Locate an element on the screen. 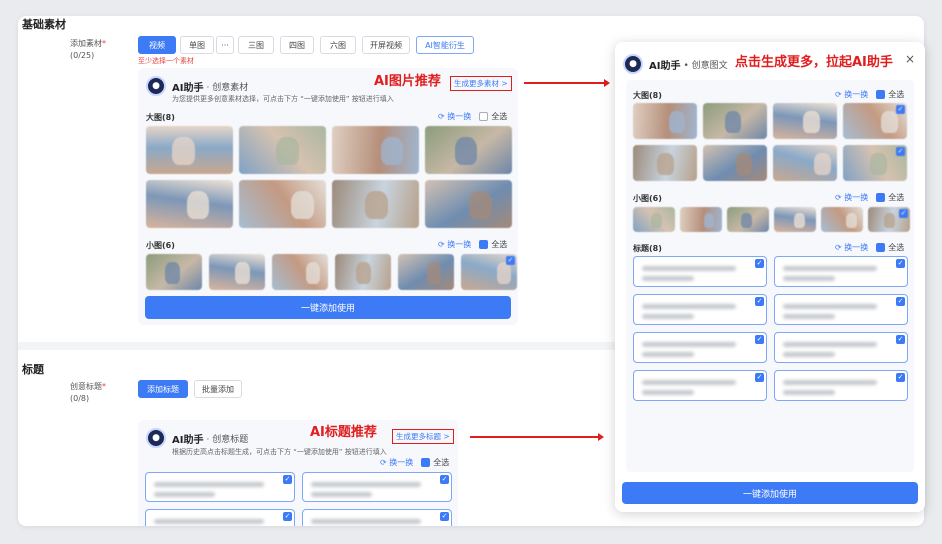  panel-big-label: 大图(8) is located at coordinates (647, 95).